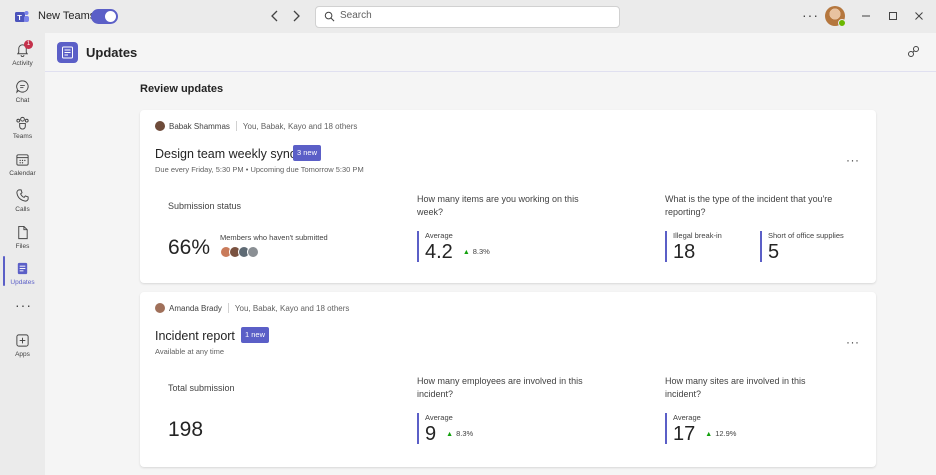  Describe the element at coordinates (329, 16) in the screenshot. I see `search-icon` at that location.